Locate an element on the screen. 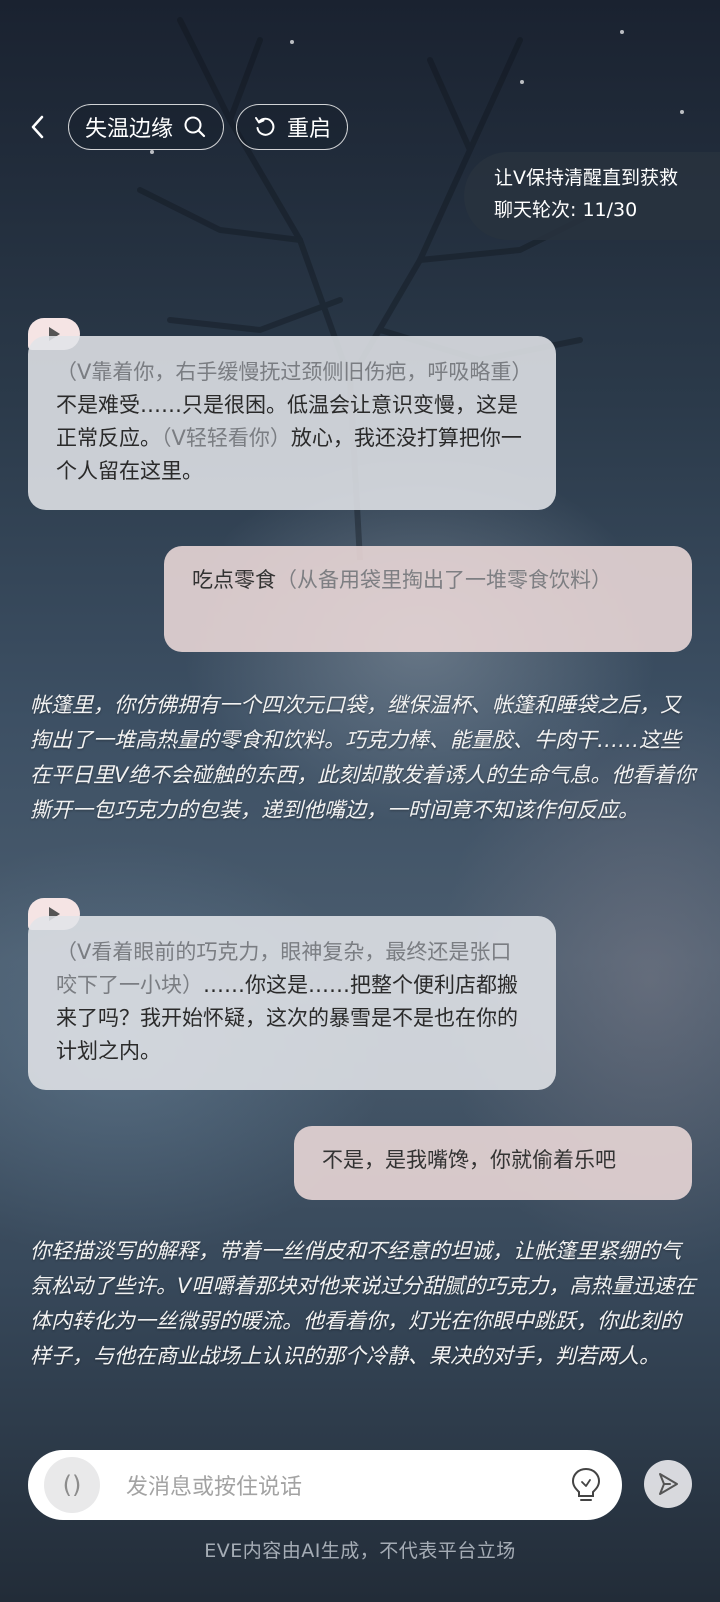 The image size is (720, 1602). task-card: 让V保持清醒直到获救 聊天轮次: 11/30 is located at coordinates (592, 196).